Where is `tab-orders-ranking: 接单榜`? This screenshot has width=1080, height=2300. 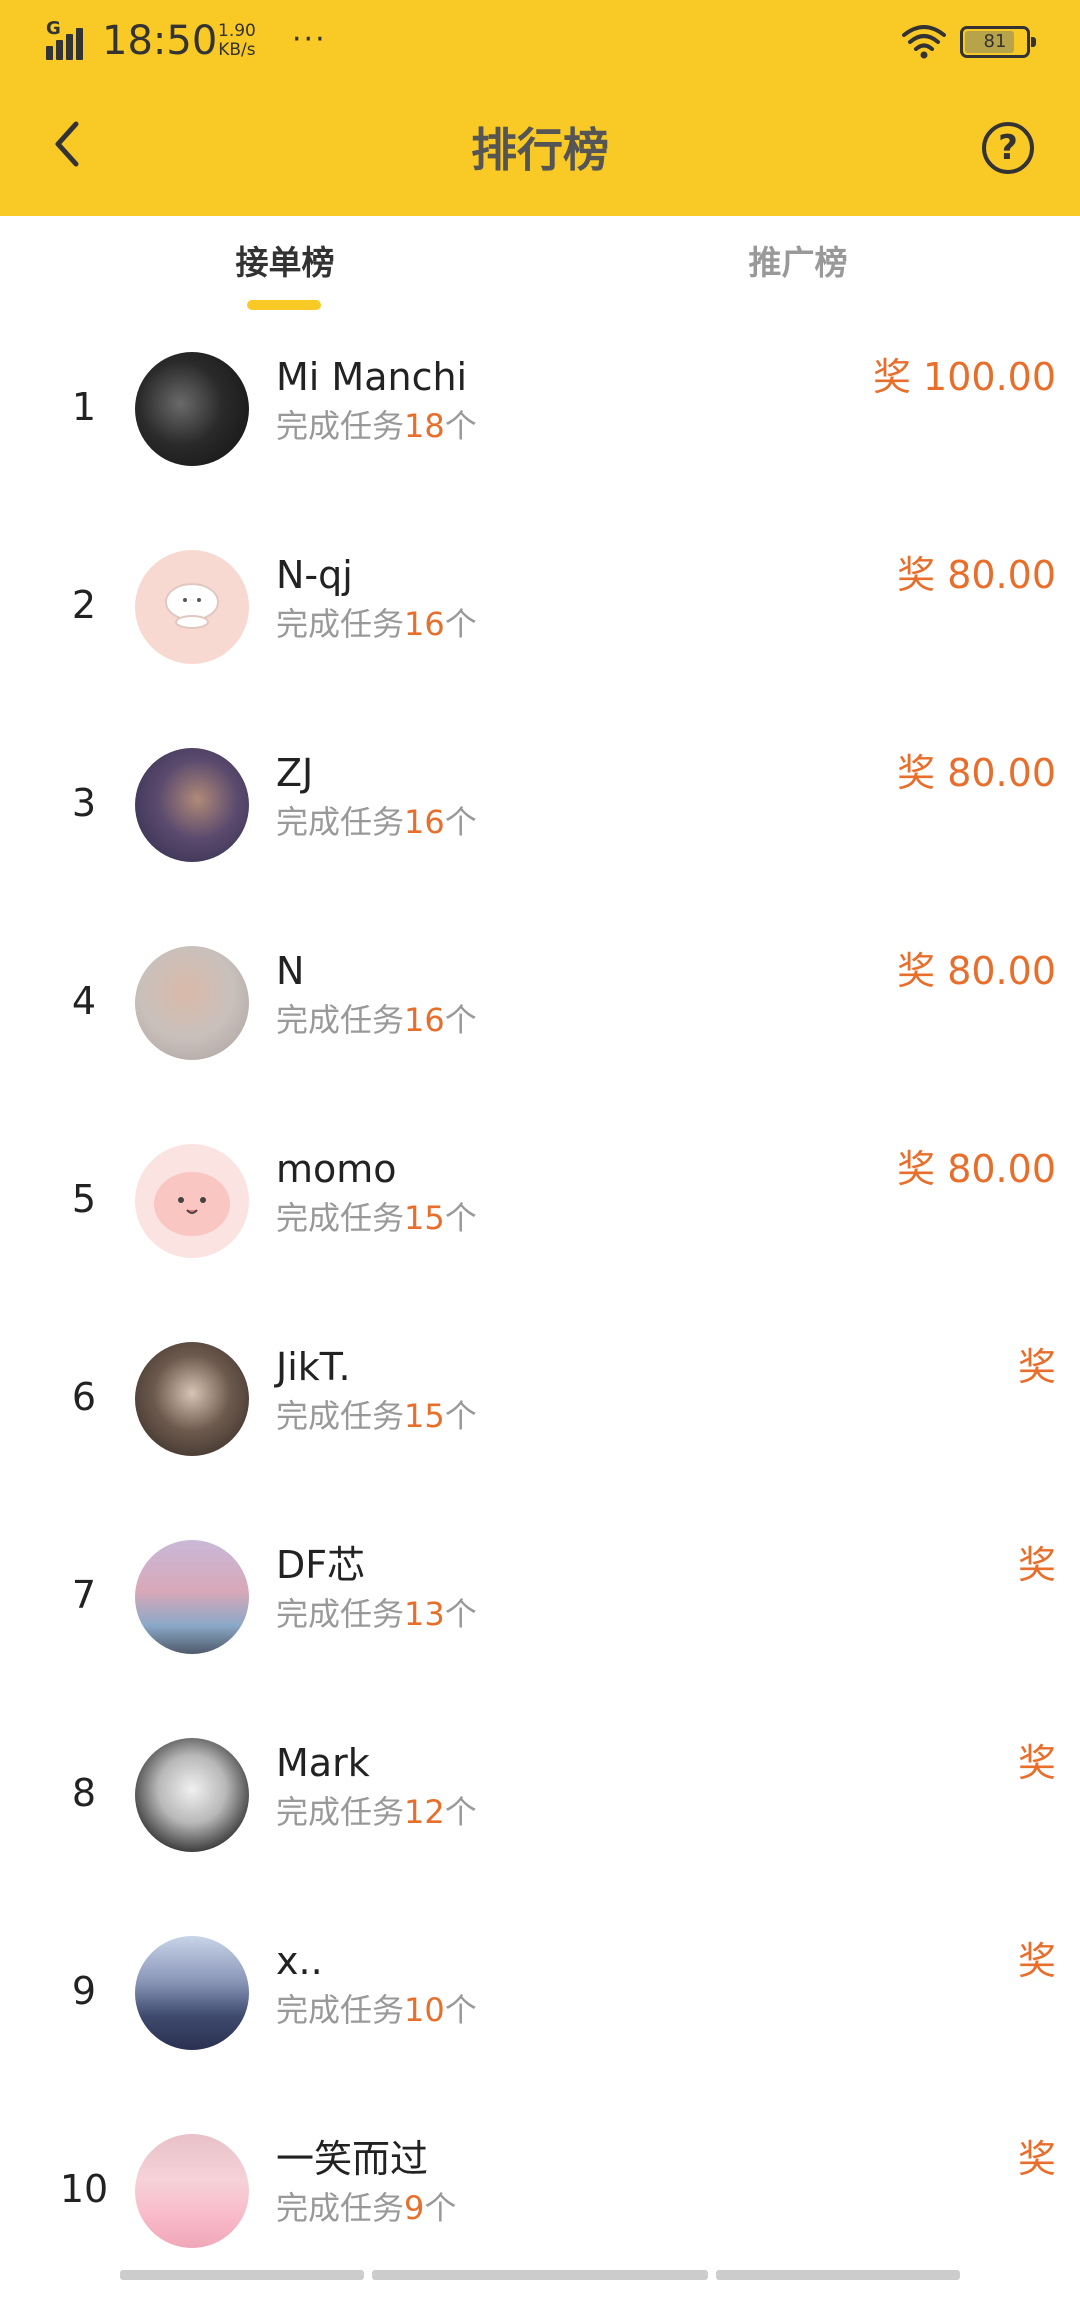 tab-orders-ranking: 接单榜 is located at coordinates (285, 263).